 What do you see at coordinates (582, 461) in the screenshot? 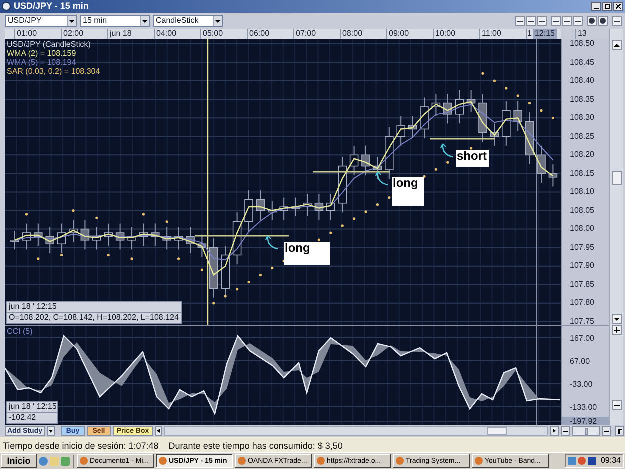
I see `shield-icon` at bounding box center [582, 461].